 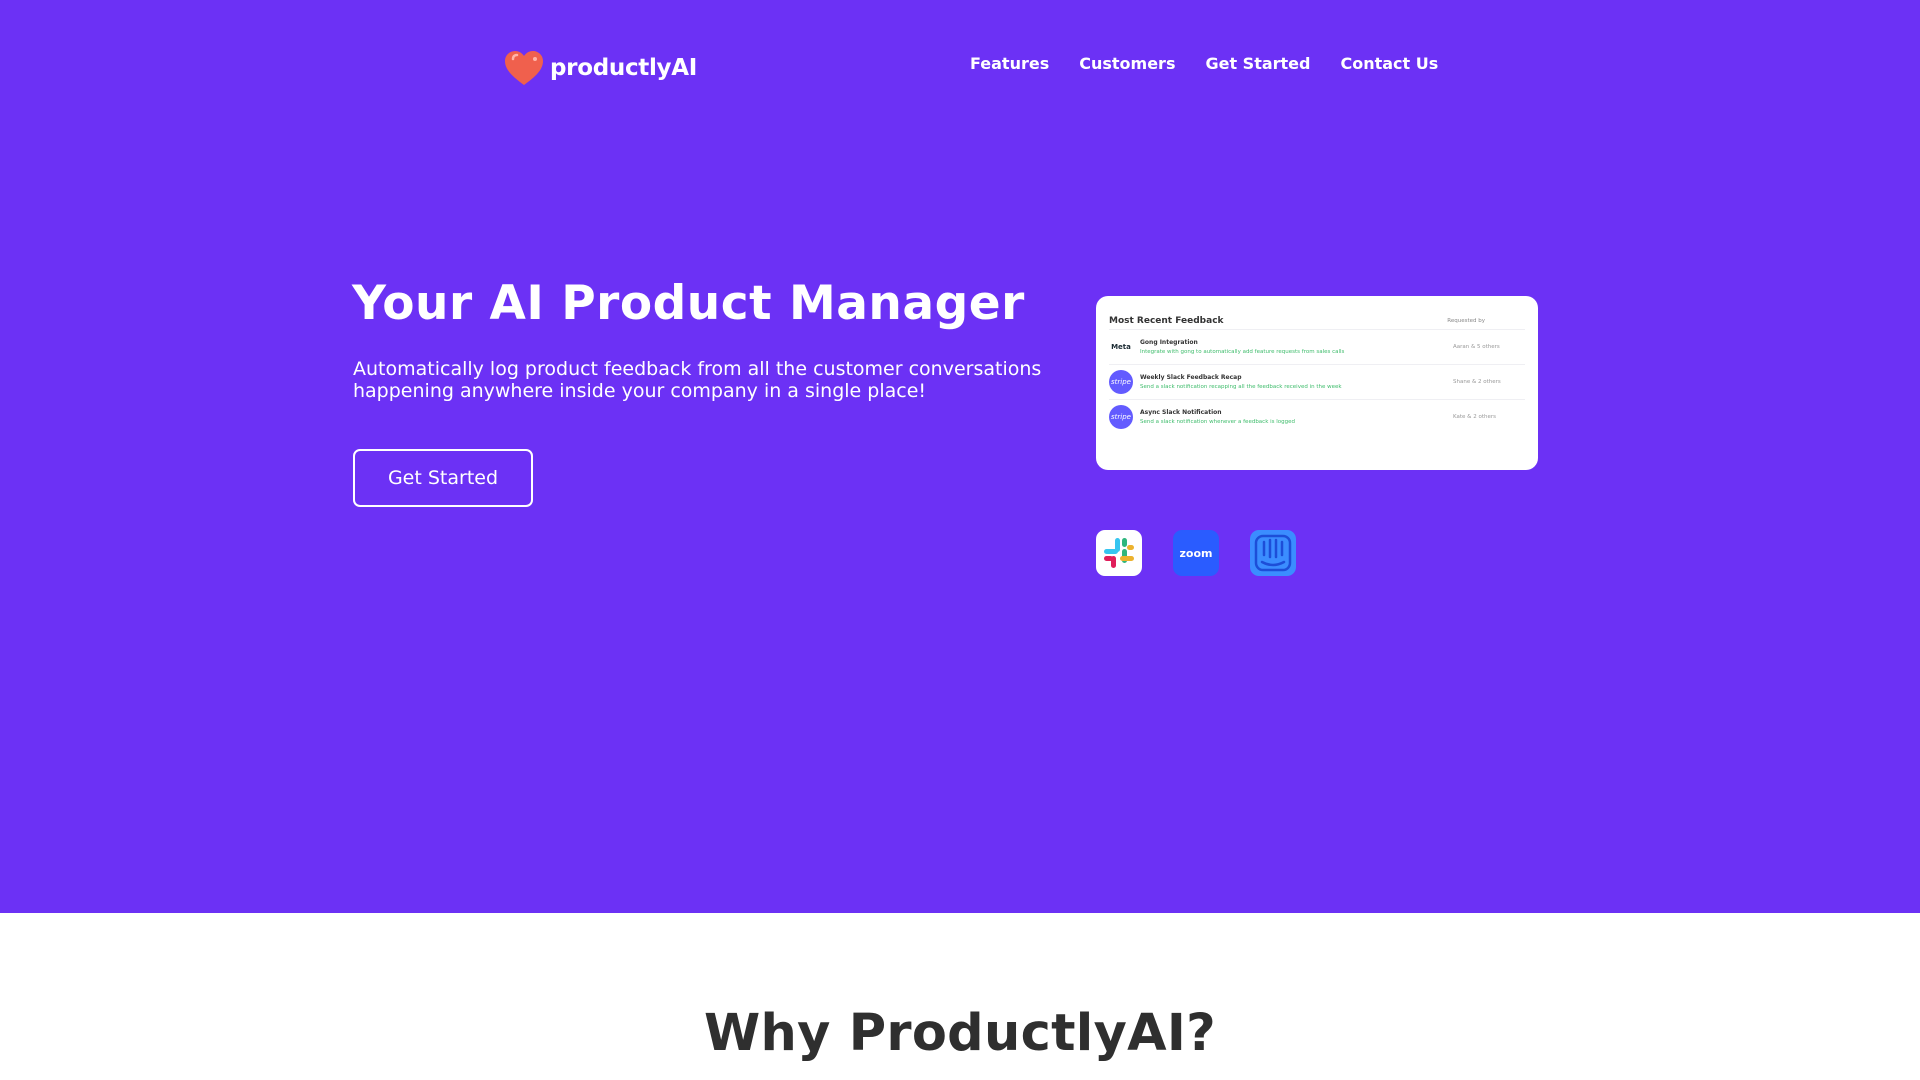 I want to click on feedback-title: Async Slack Notification, so click(x=1181, y=412).